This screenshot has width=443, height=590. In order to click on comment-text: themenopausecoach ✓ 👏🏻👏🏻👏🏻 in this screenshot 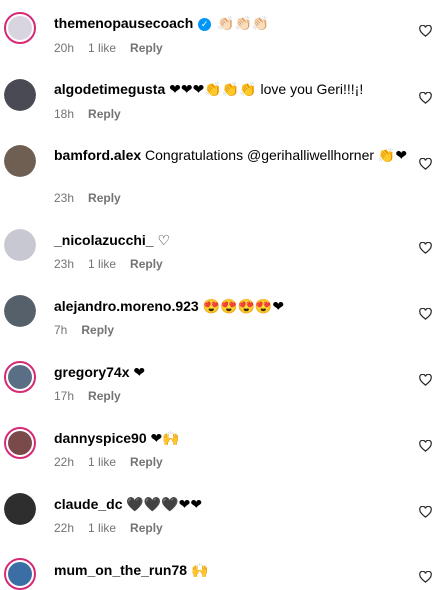, I will do `click(233, 23)`.